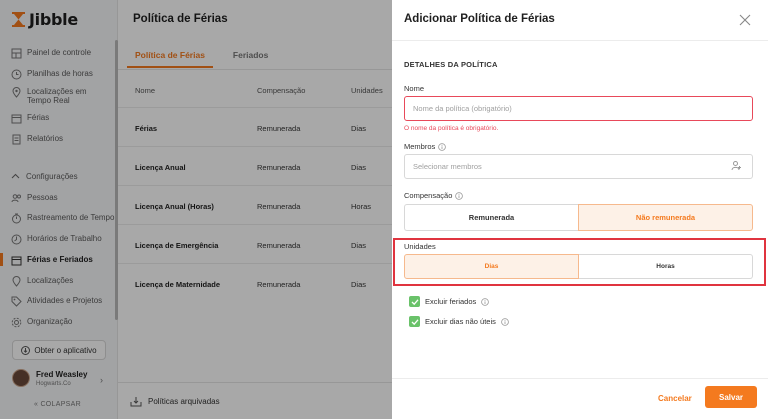 Image resolution: width=768 pixels, height=419 pixels. What do you see at coordinates (580, 378) in the screenshot?
I see `panel-footer-divider` at bounding box center [580, 378].